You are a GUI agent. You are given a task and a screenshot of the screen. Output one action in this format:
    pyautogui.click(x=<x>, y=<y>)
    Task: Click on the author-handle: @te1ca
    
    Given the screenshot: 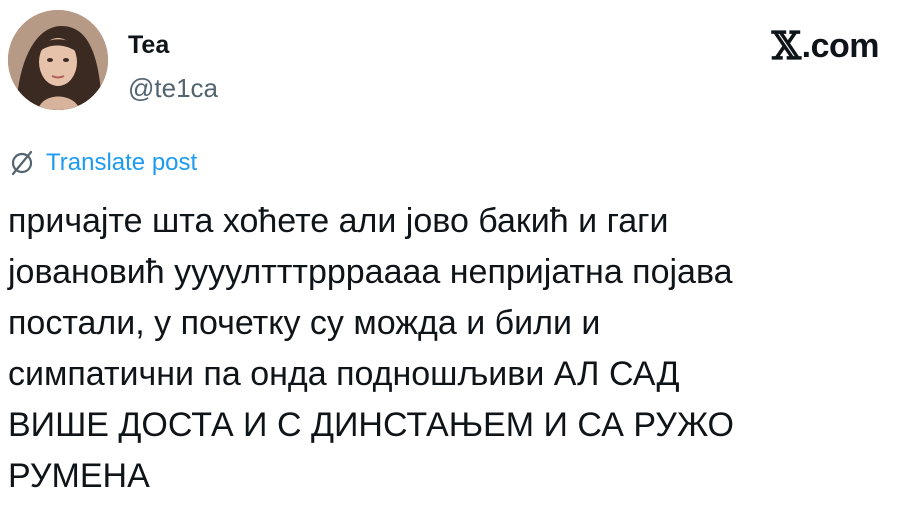 What is the action you would take?
    pyautogui.click(x=173, y=88)
    